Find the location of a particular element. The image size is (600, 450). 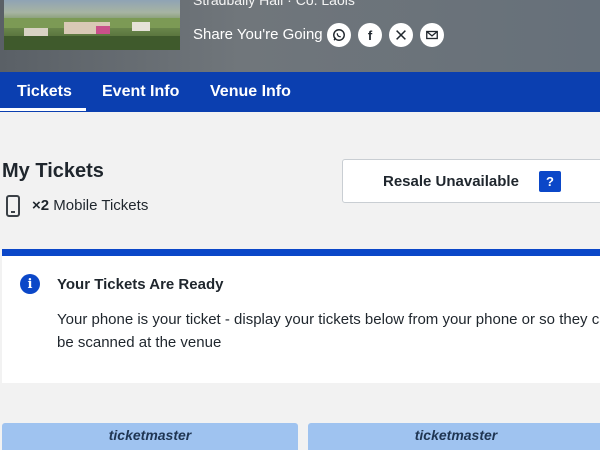

email-icon is located at coordinates (432, 35).